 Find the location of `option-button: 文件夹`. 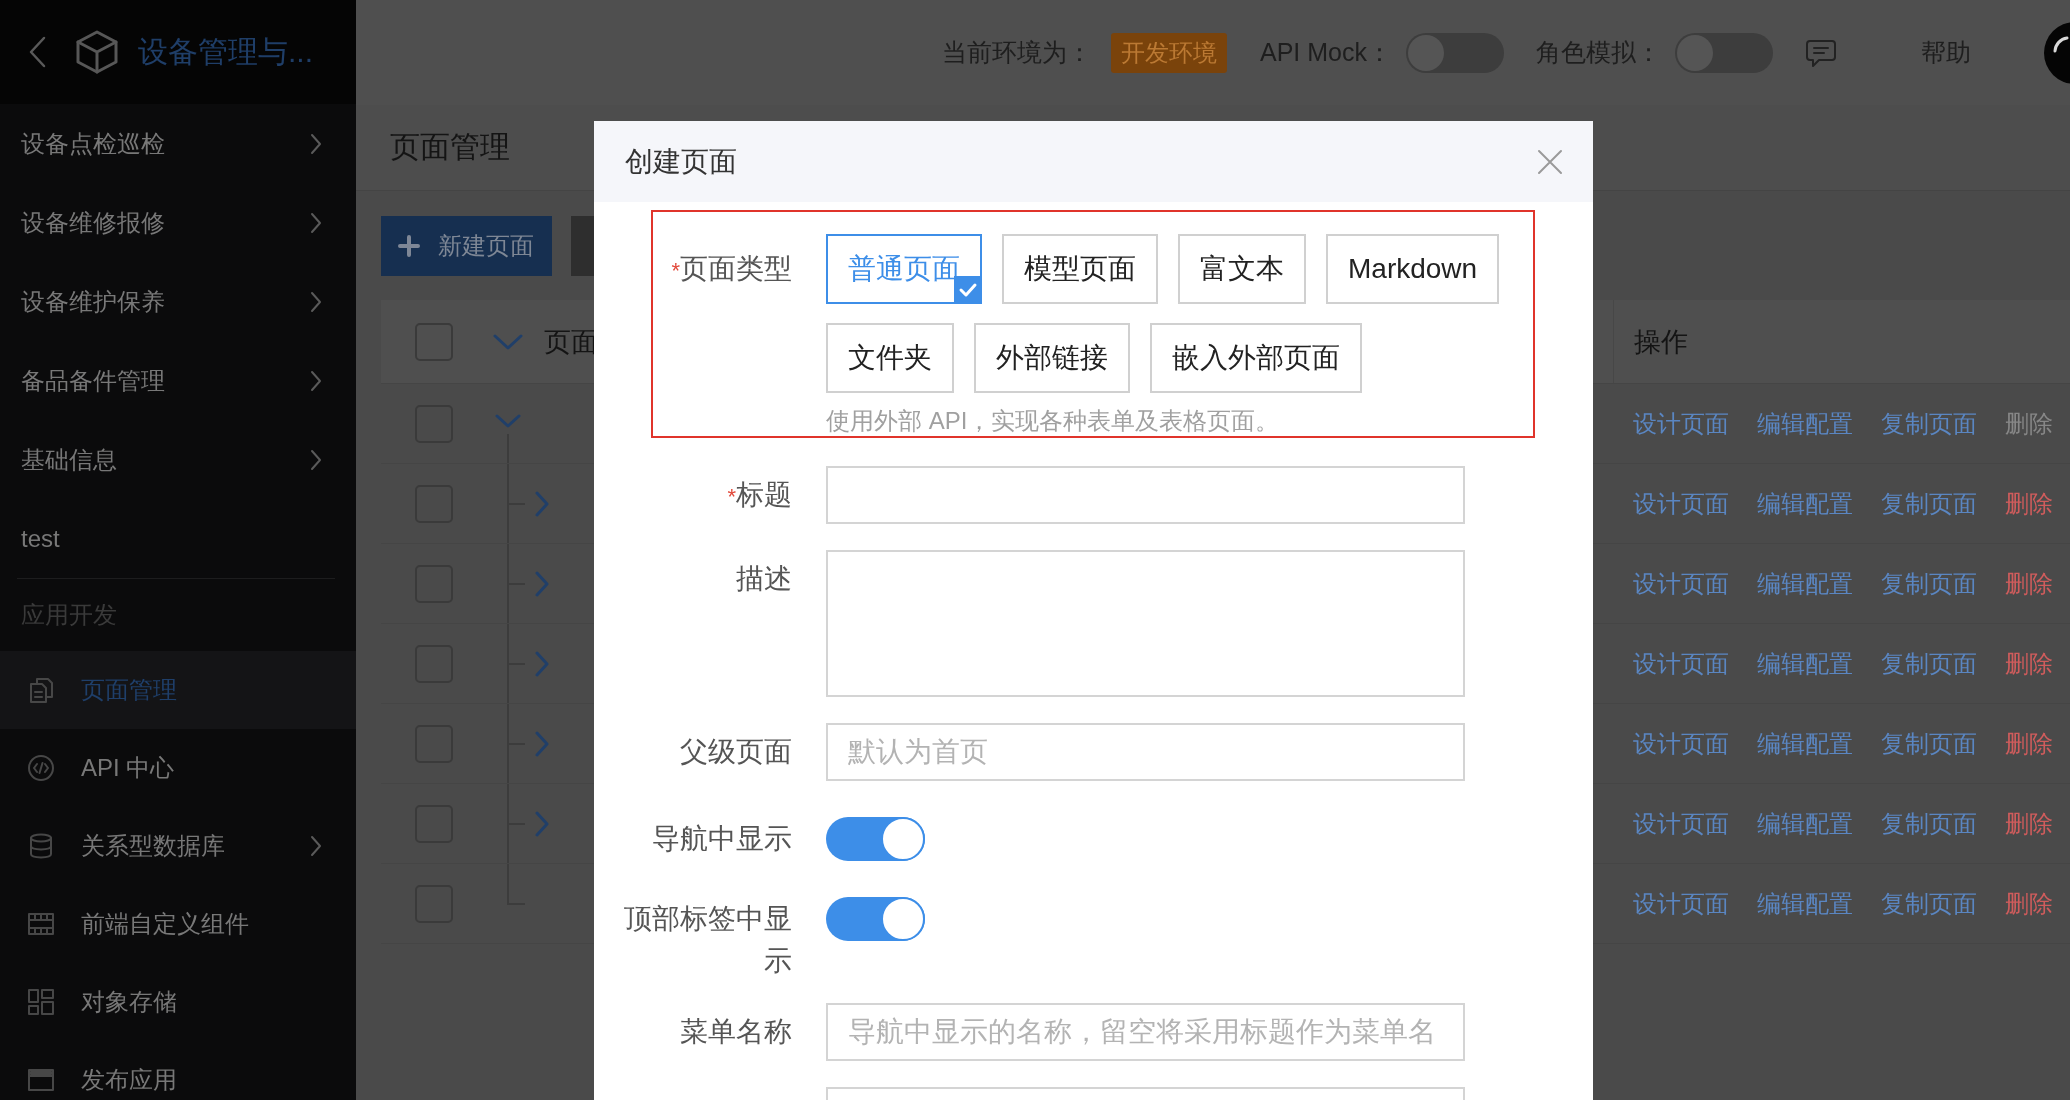

option-button: 文件夹 is located at coordinates (890, 358).